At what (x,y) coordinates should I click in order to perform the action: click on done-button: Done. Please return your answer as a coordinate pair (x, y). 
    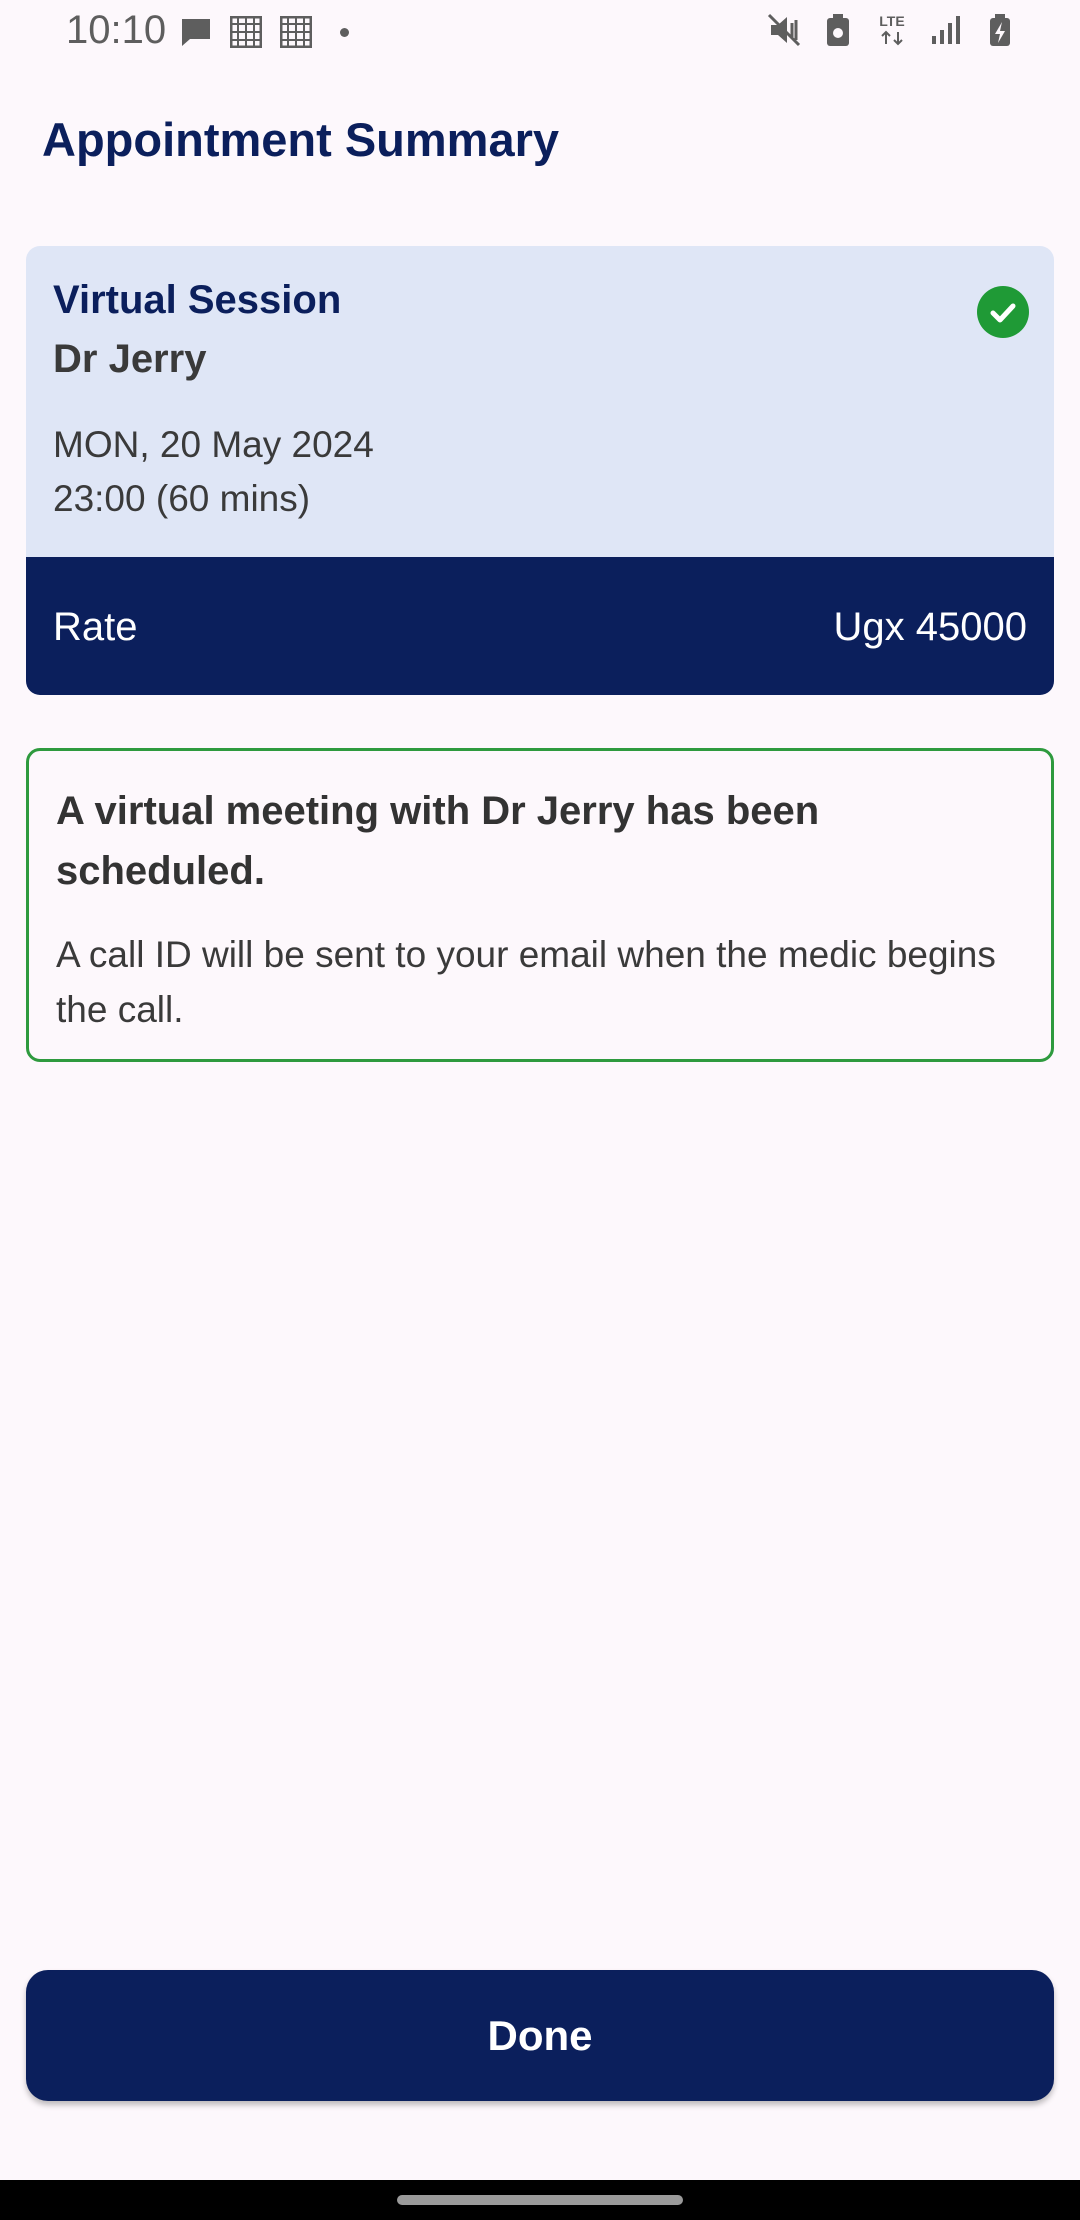
    Looking at the image, I should click on (540, 2035).